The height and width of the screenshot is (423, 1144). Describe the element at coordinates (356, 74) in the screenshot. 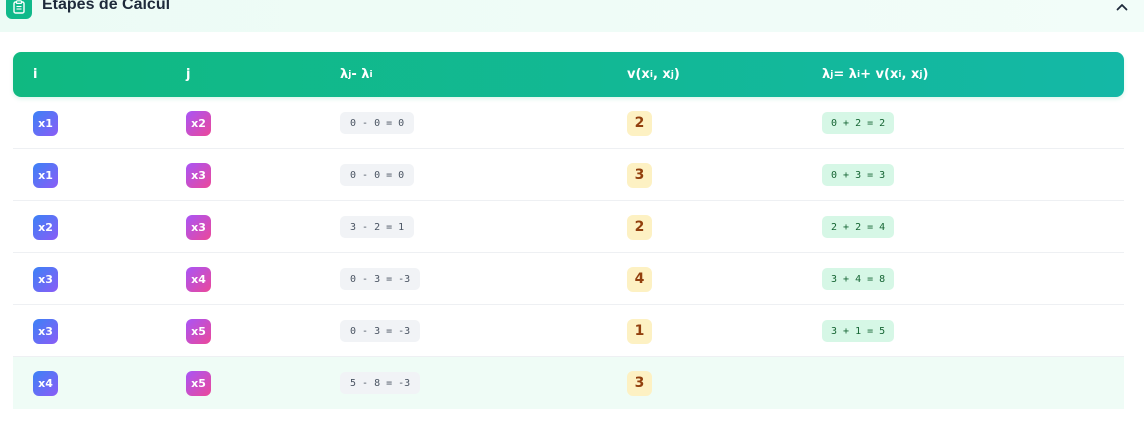

I see `header-lambda-diff: λj - λi` at that location.